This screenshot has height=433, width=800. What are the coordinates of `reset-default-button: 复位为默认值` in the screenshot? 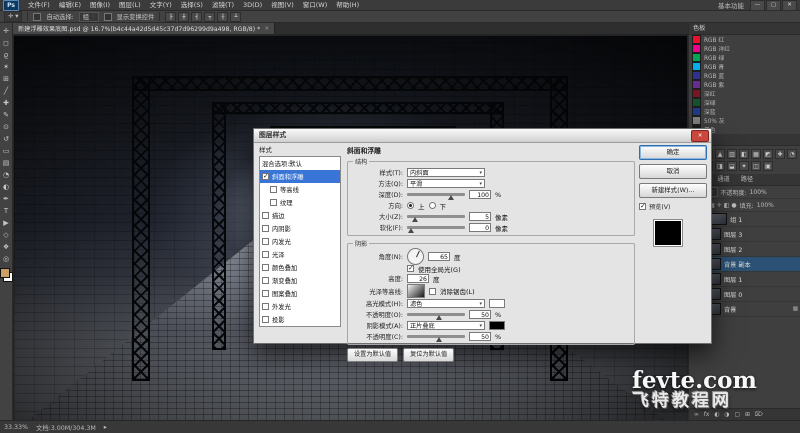 It's located at (429, 355).